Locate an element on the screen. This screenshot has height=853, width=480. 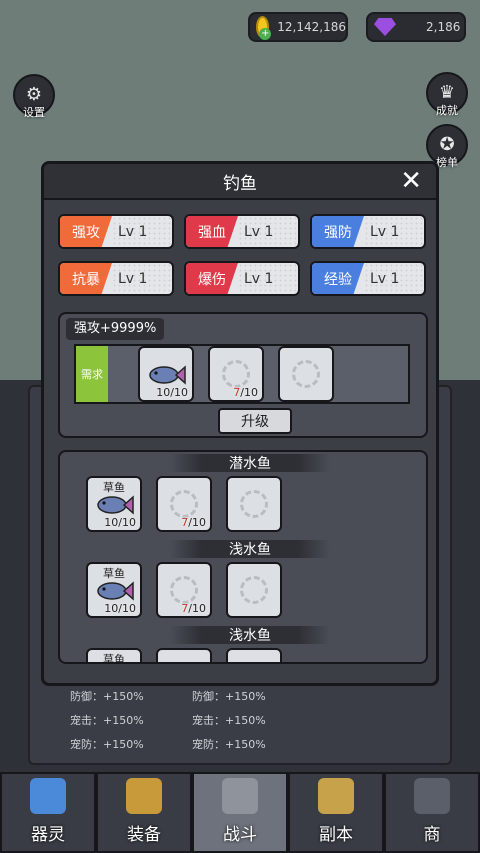
close-icon: ✕ is located at coordinates (411, 181).